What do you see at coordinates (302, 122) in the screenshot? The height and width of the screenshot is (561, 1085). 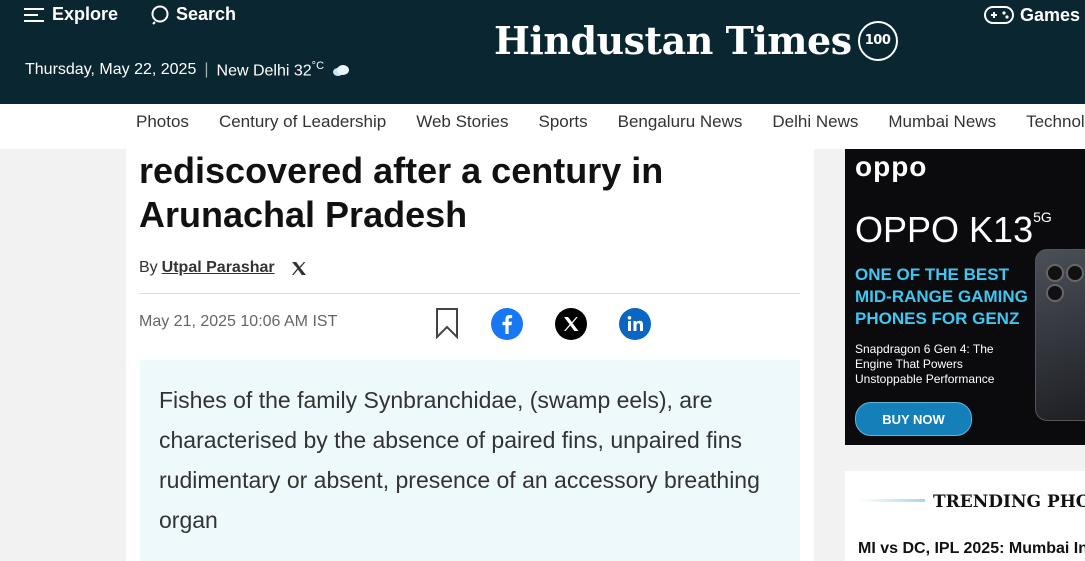 I see `nav-item-century-of-leadership: Century of Leadership` at bounding box center [302, 122].